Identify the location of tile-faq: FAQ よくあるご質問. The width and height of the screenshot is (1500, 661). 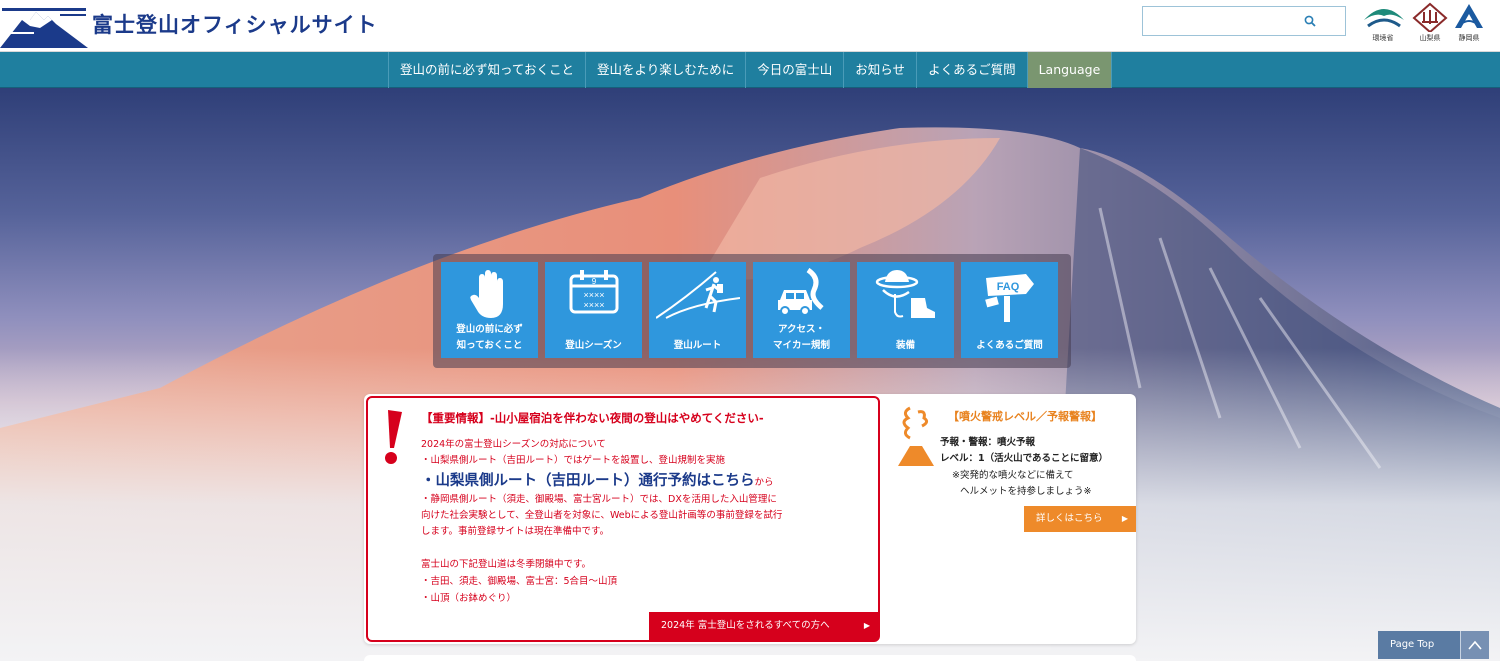
(1009, 310).